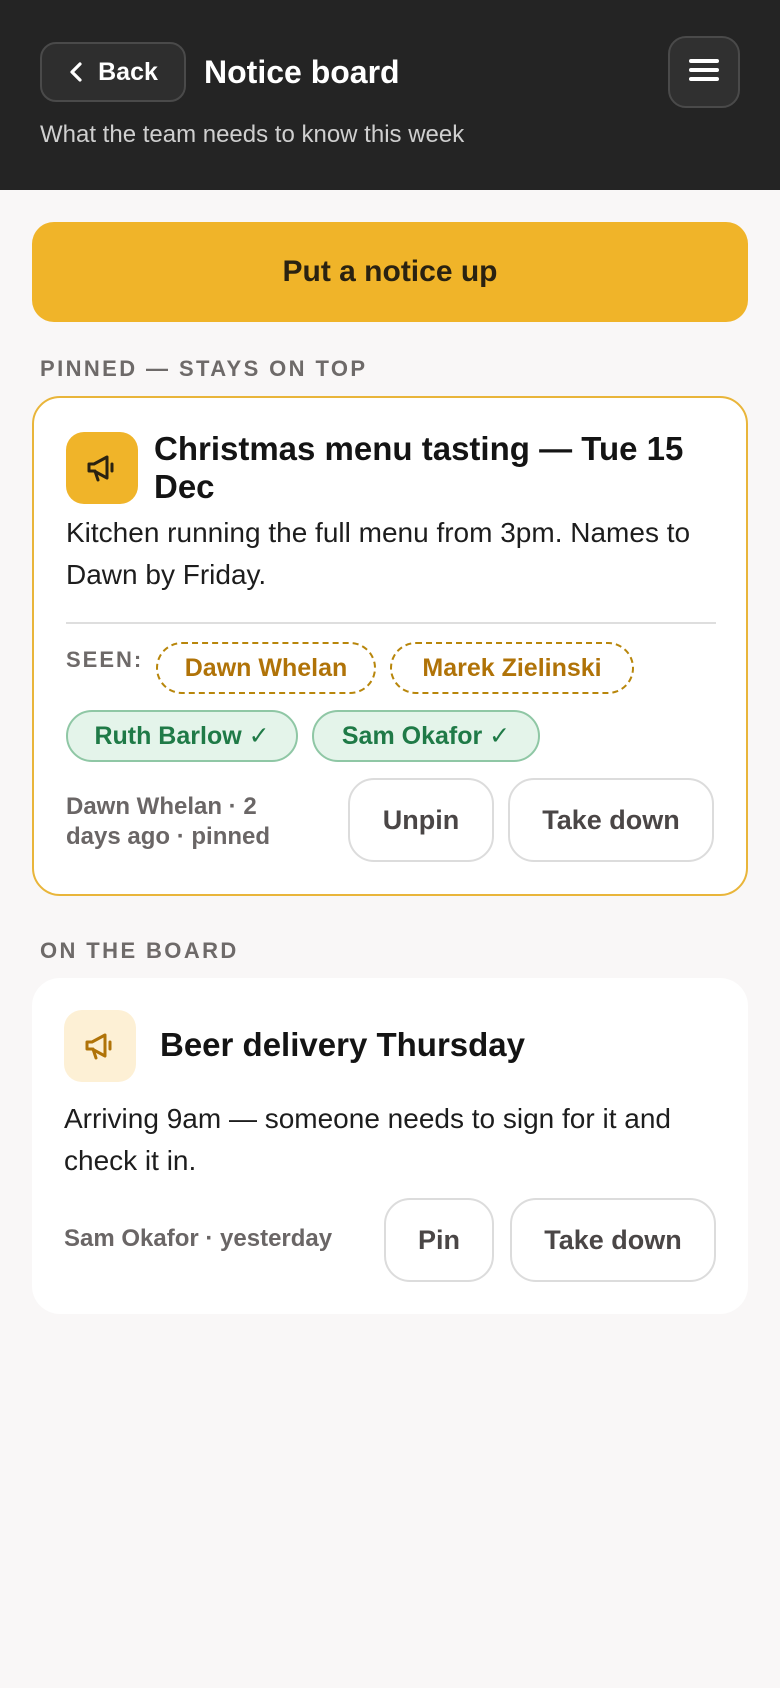  Describe the element at coordinates (128, 71) in the screenshot. I see `back-label: Back` at that location.